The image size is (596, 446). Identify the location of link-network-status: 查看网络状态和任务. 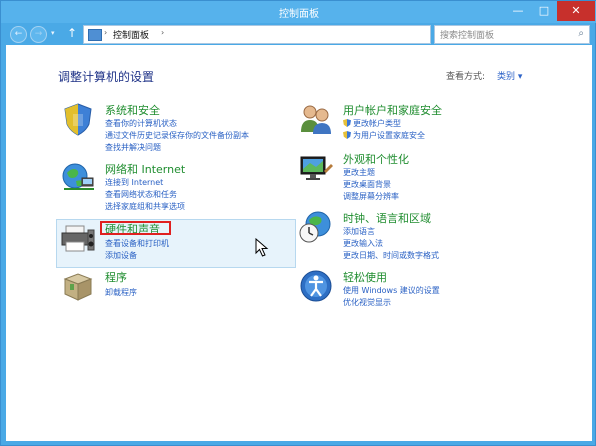
(141, 194).